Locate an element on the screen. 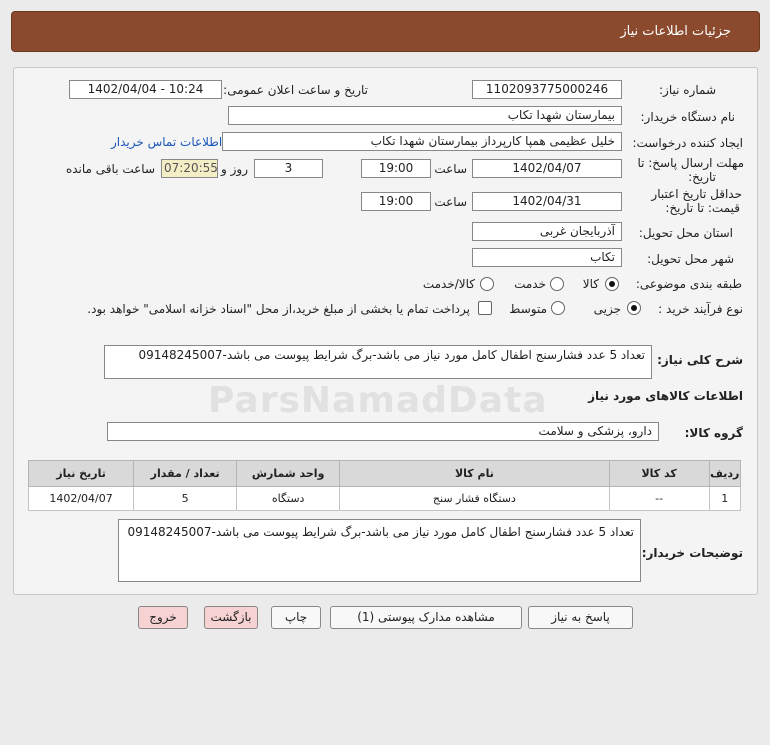 This screenshot has width=770, height=745. print-button: چاپ is located at coordinates (296, 617).